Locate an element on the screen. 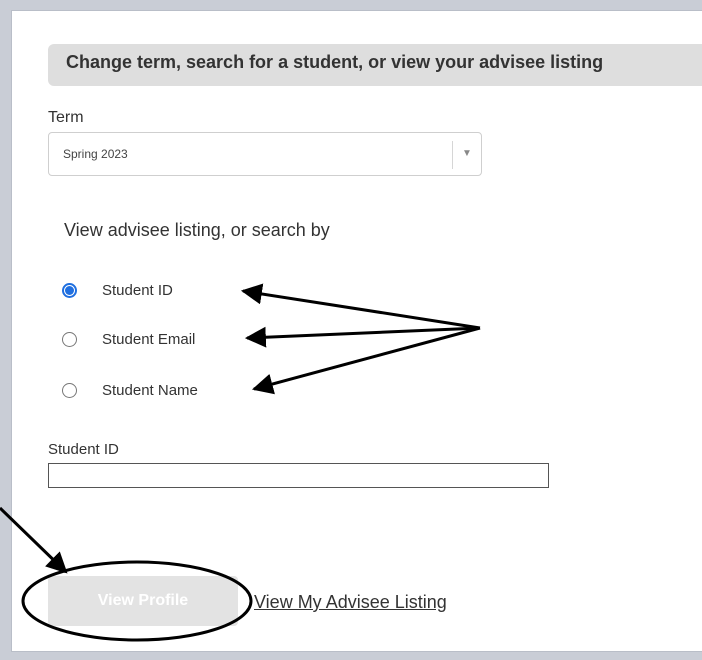 The image size is (702, 660). radio-button-checked is located at coordinates (69, 290).